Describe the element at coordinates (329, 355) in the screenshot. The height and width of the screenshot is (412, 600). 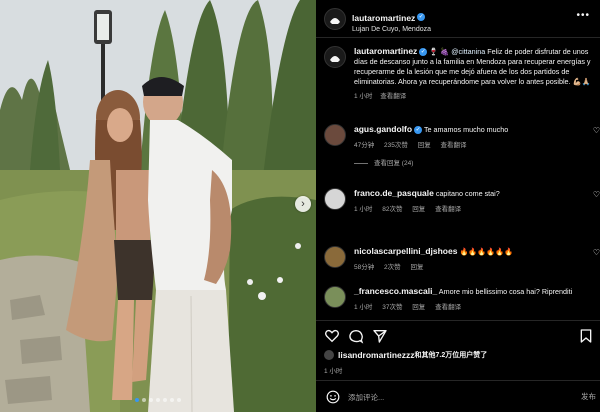
I see `liker-avatar` at that location.